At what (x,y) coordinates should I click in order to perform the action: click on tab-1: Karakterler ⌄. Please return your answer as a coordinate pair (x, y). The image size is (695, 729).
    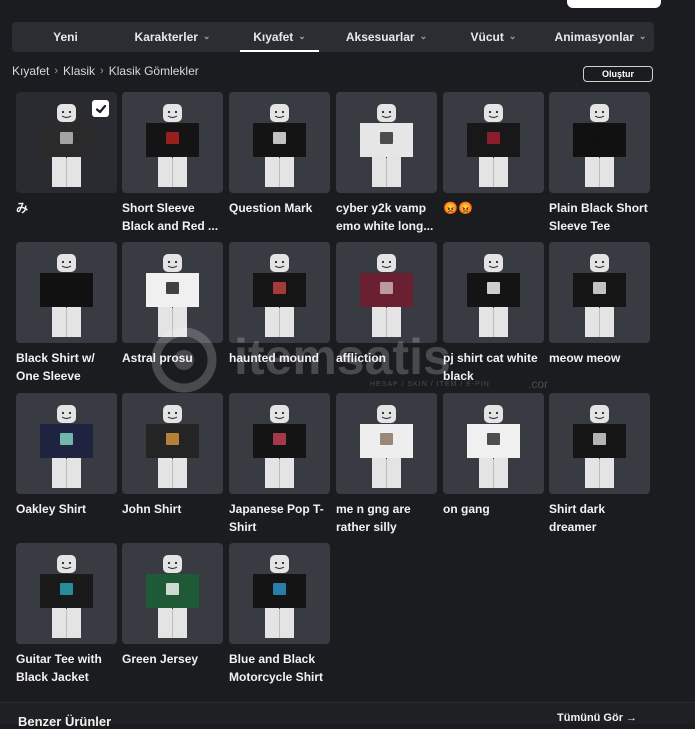
    Looking at the image, I should click on (172, 37).